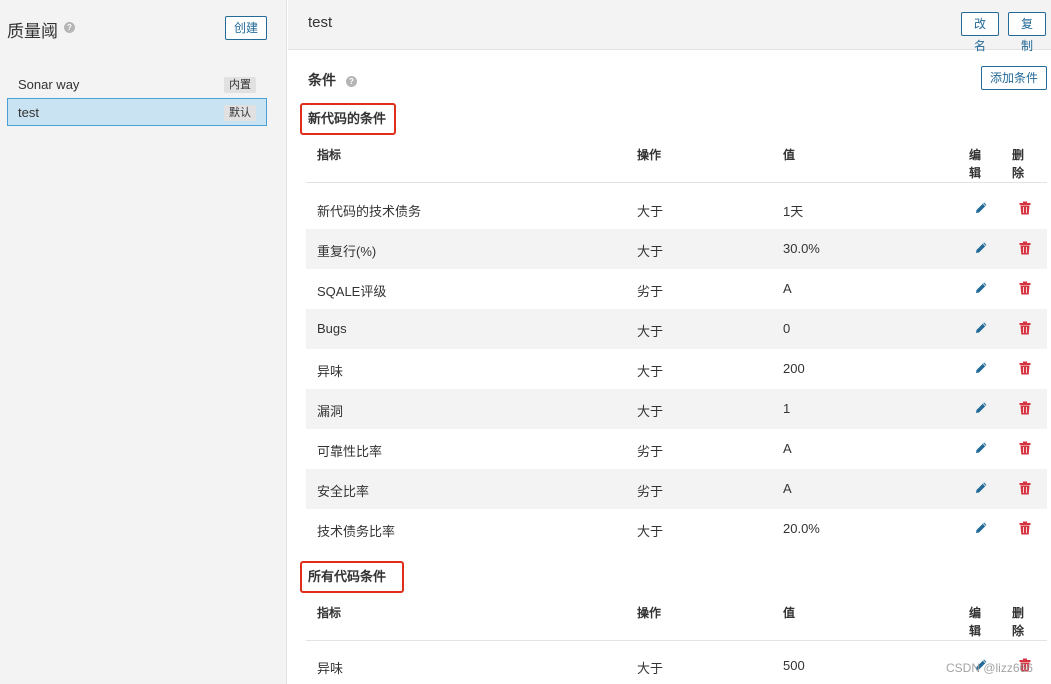 This screenshot has height=684, width=1051. I want to click on overall-code-section-label: 所有代码条件, so click(352, 577).